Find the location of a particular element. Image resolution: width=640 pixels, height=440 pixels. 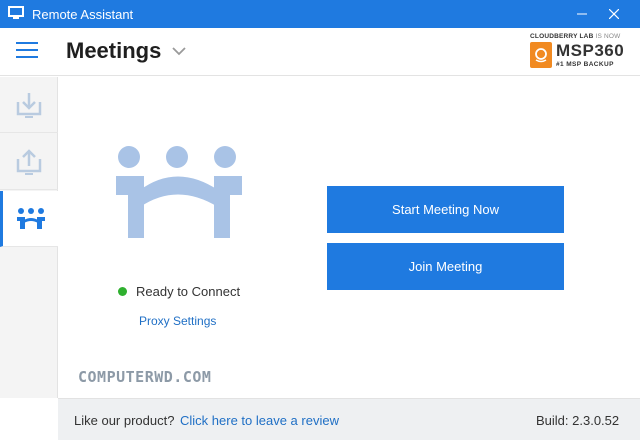

status-indicator is located at coordinates (122, 291).